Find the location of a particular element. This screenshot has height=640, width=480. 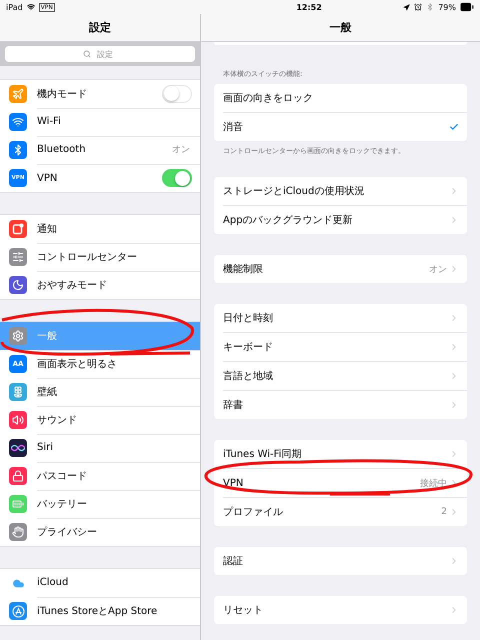

item-label: Siri is located at coordinates (45, 447).